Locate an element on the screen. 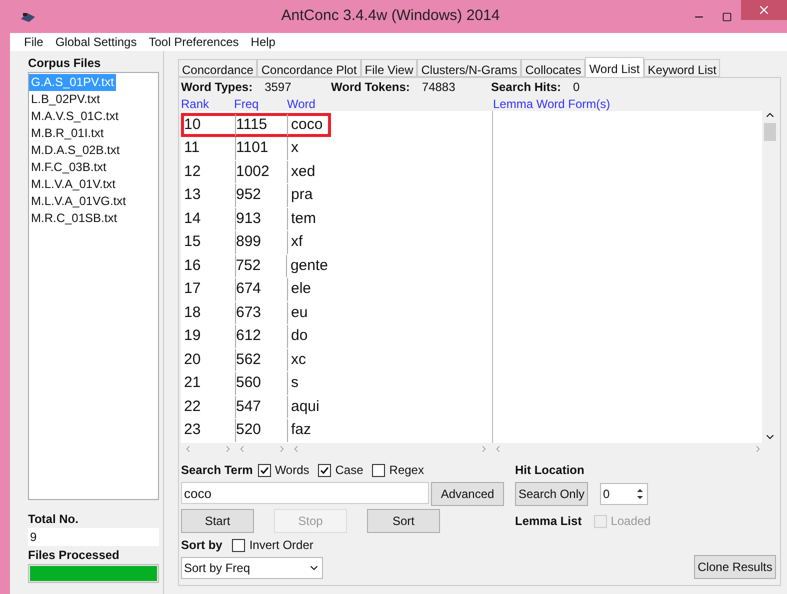 This screenshot has height=594, width=787. word-row: 20 562 xc is located at coordinates (256, 360).